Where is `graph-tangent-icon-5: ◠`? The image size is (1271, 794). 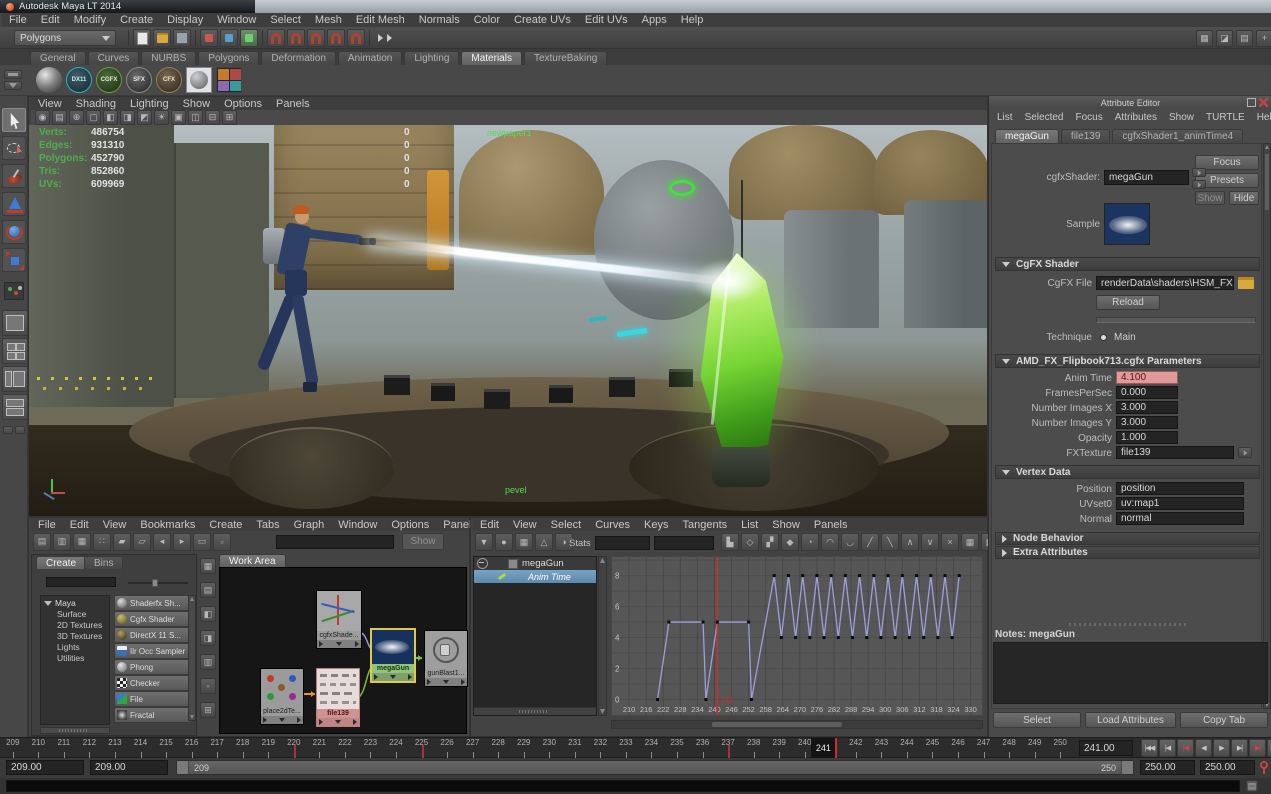
graph-tangent-icon-5: ◠ is located at coordinates (830, 542).